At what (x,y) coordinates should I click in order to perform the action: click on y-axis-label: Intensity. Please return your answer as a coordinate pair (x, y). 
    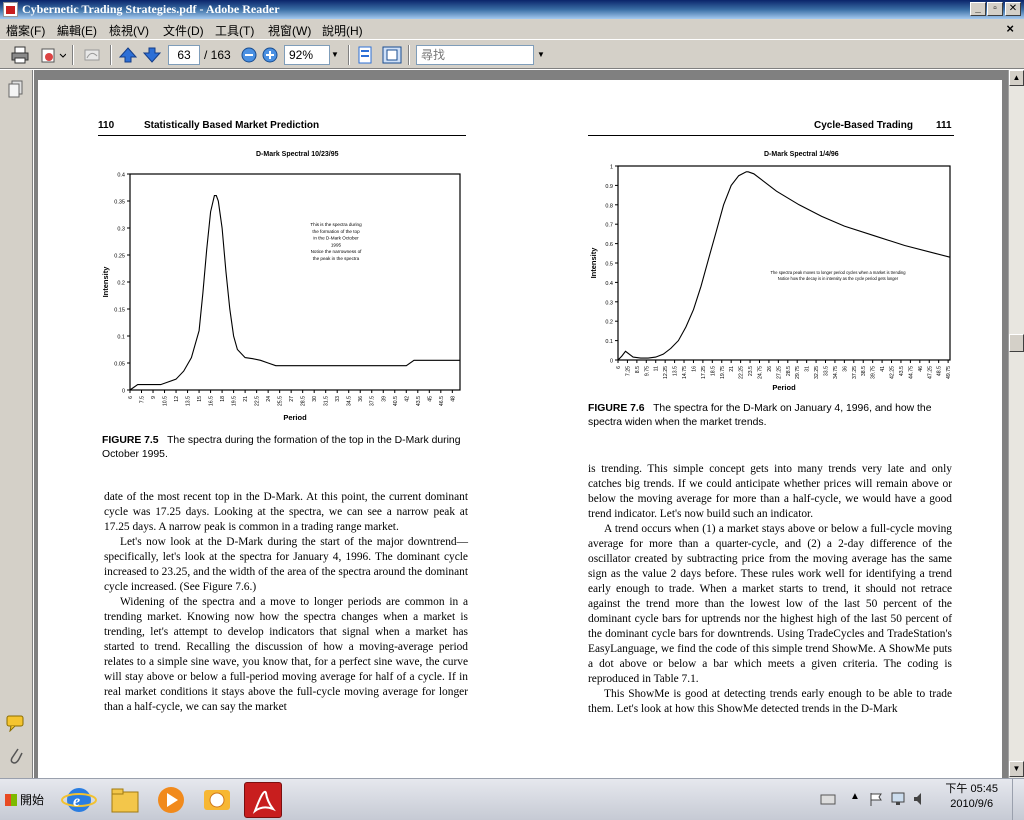
    Looking at the image, I should click on (105, 282).